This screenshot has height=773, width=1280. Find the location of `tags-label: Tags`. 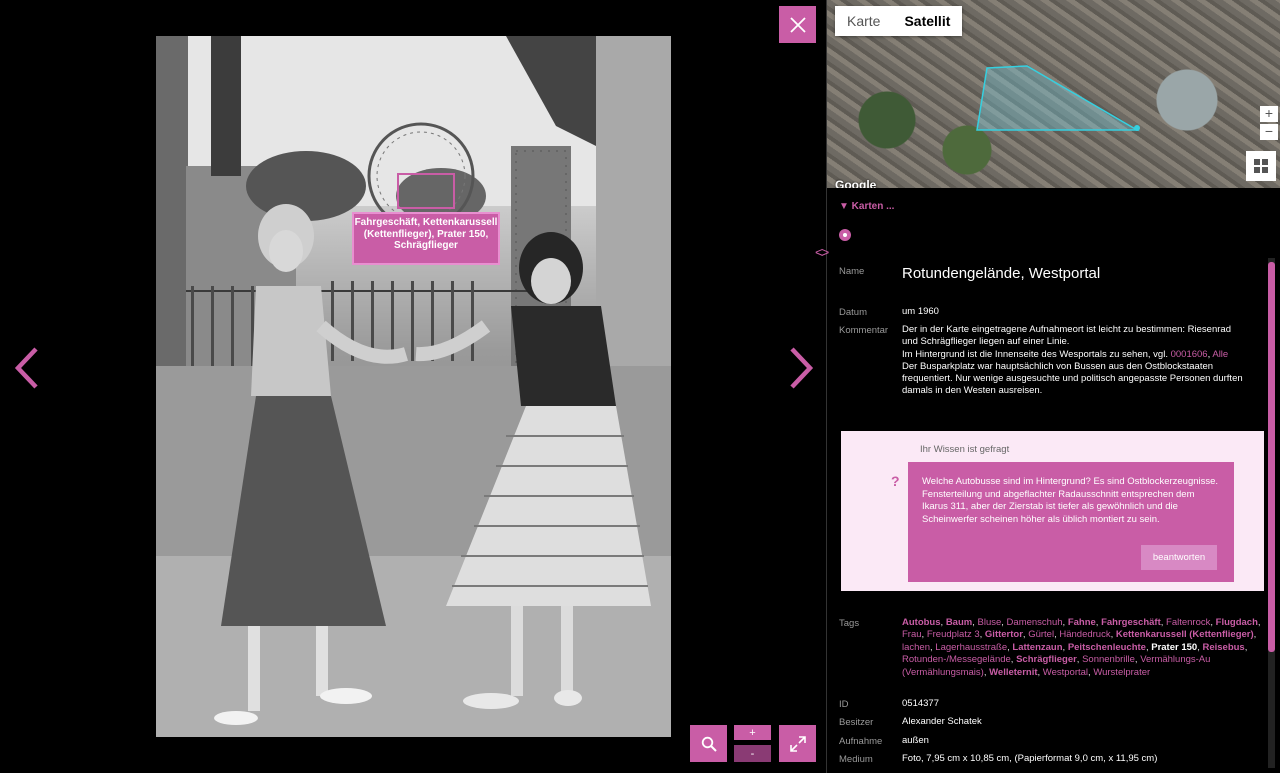

tags-label: Tags is located at coordinates (849, 623).